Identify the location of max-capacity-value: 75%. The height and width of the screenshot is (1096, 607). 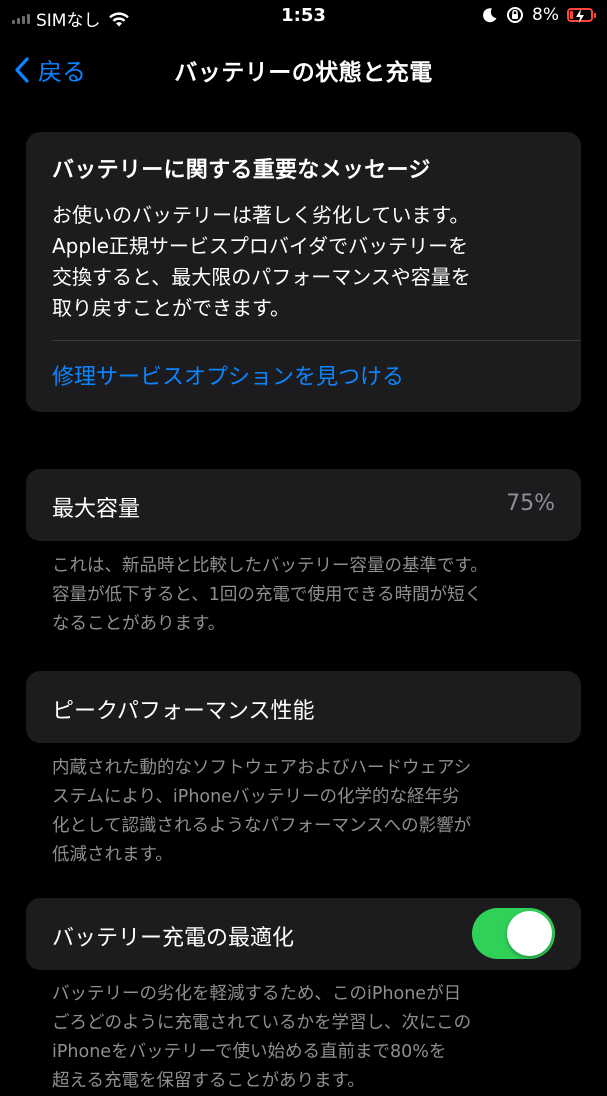
(530, 503).